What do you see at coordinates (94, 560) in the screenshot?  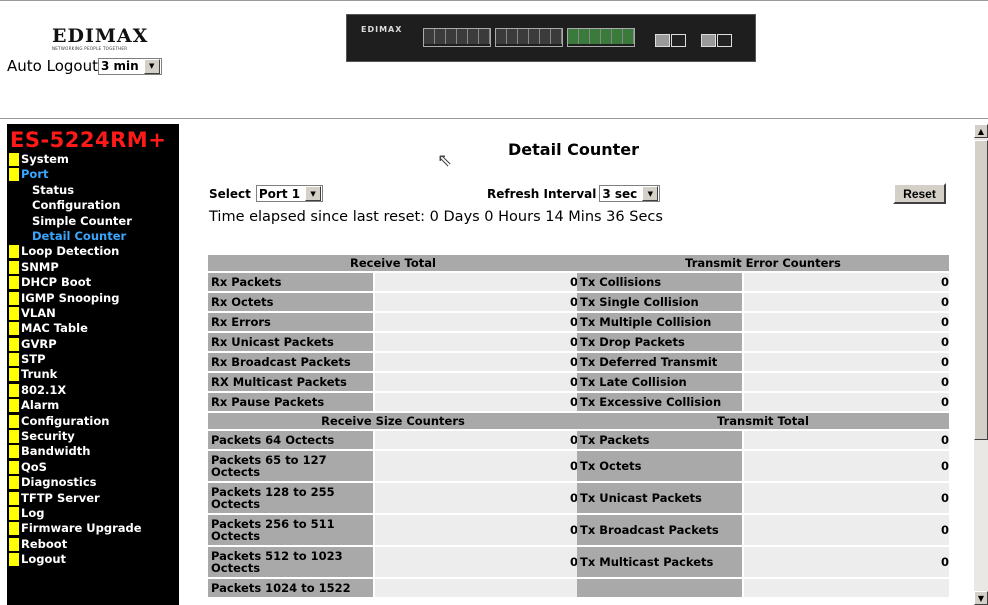 I see `sidebar-item-logout: Logout` at bounding box center [94, 560].